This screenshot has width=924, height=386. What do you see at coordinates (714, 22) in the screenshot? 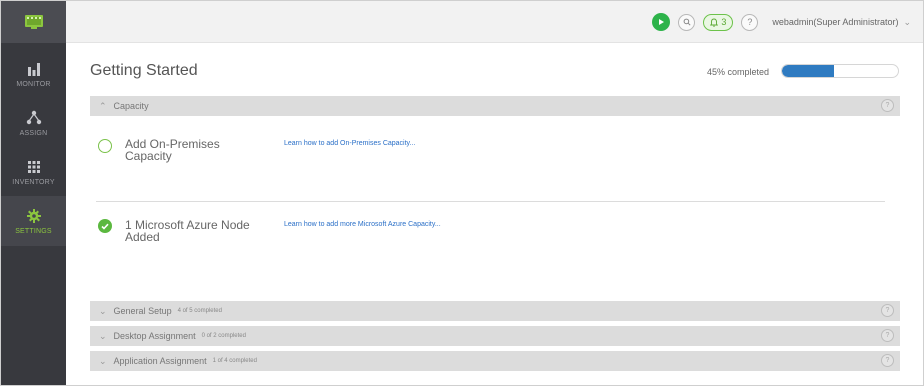
I see `bell-icon` at bounding box center [714, 22].